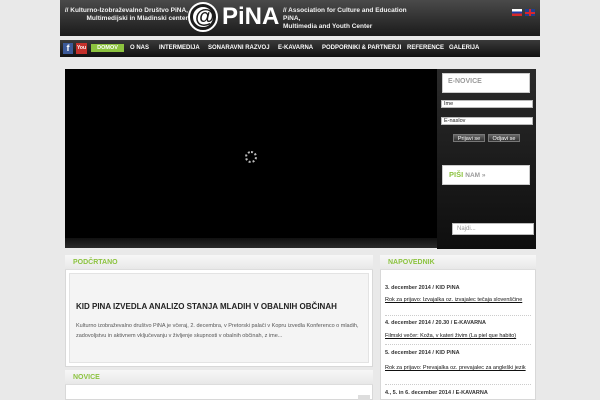 The image size is (600, 400). I want to click on subscribe-button: Prijavi se, so click(469, 138).